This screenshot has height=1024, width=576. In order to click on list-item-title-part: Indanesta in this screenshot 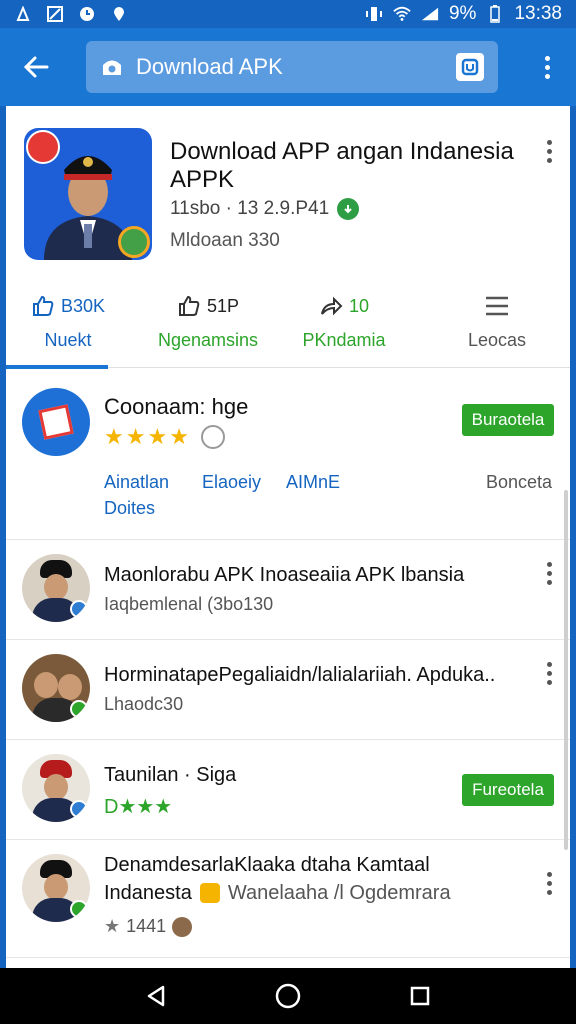, I will do `click(148, 893)`.